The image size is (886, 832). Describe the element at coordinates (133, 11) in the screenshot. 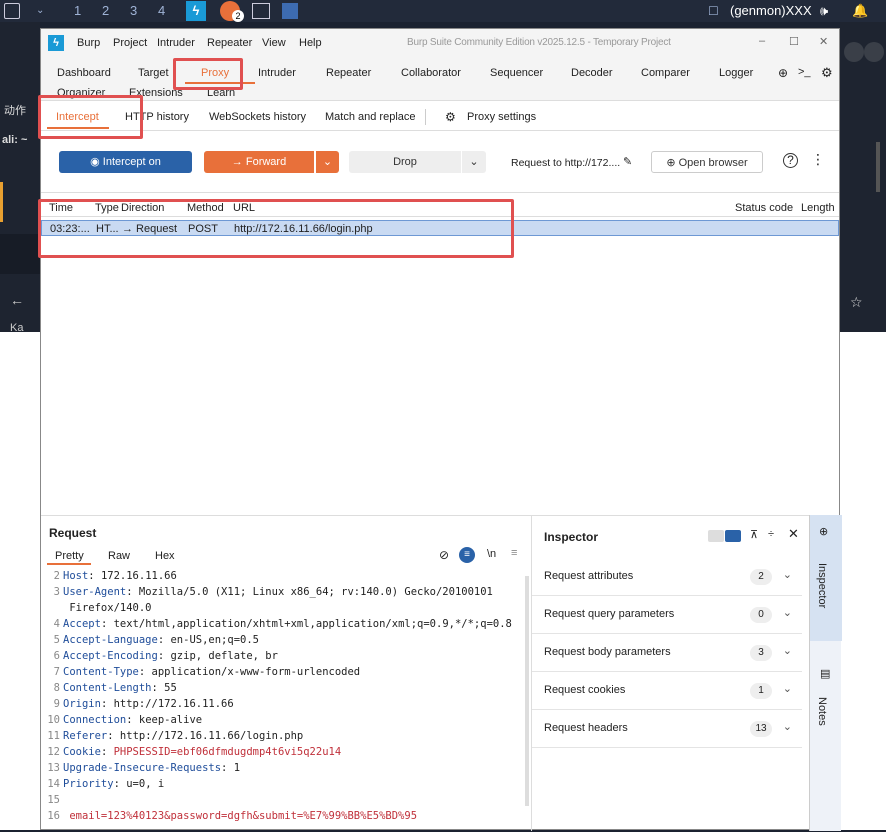

I see `workspace-3: 3` at that location.